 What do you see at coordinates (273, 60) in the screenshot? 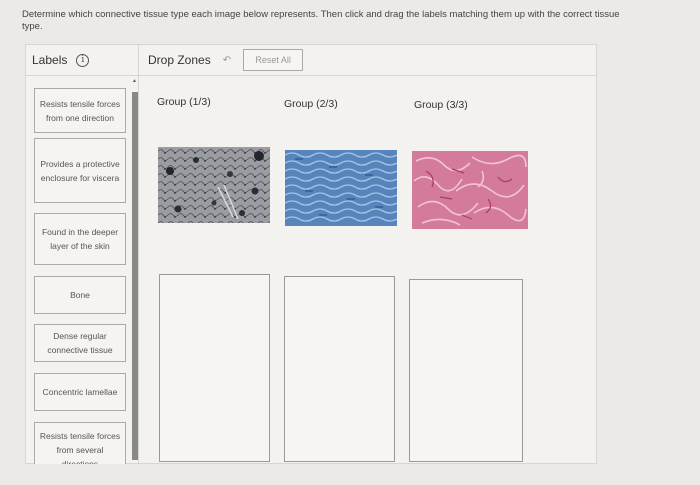
I see `reset-all-button: Reset All` at bounding box center [273, 60].